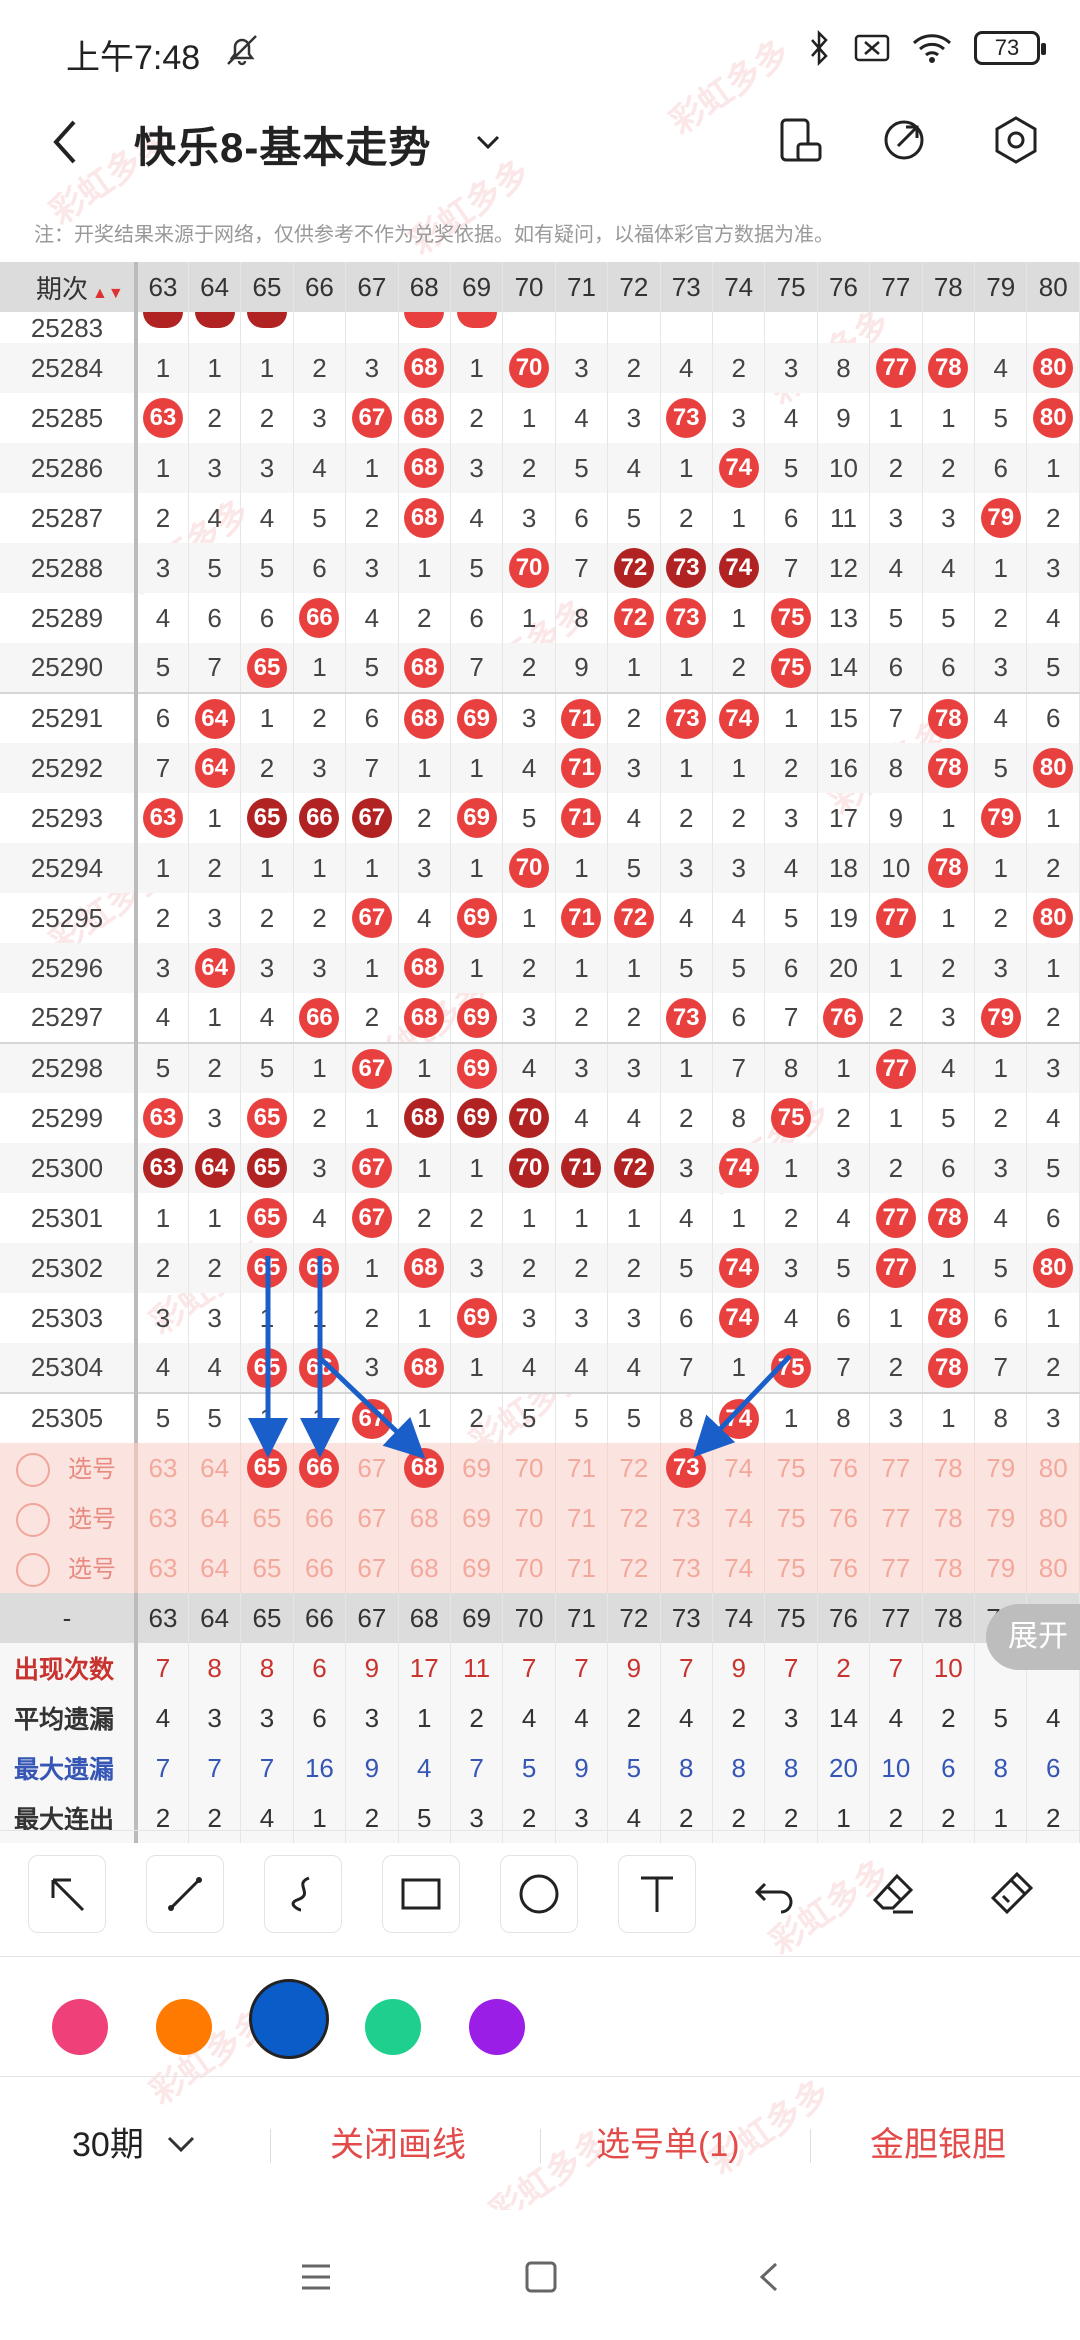 The width and height of the screenshot is (1080, 2340). I want to click on clear-icon, so click(1011, 1894).